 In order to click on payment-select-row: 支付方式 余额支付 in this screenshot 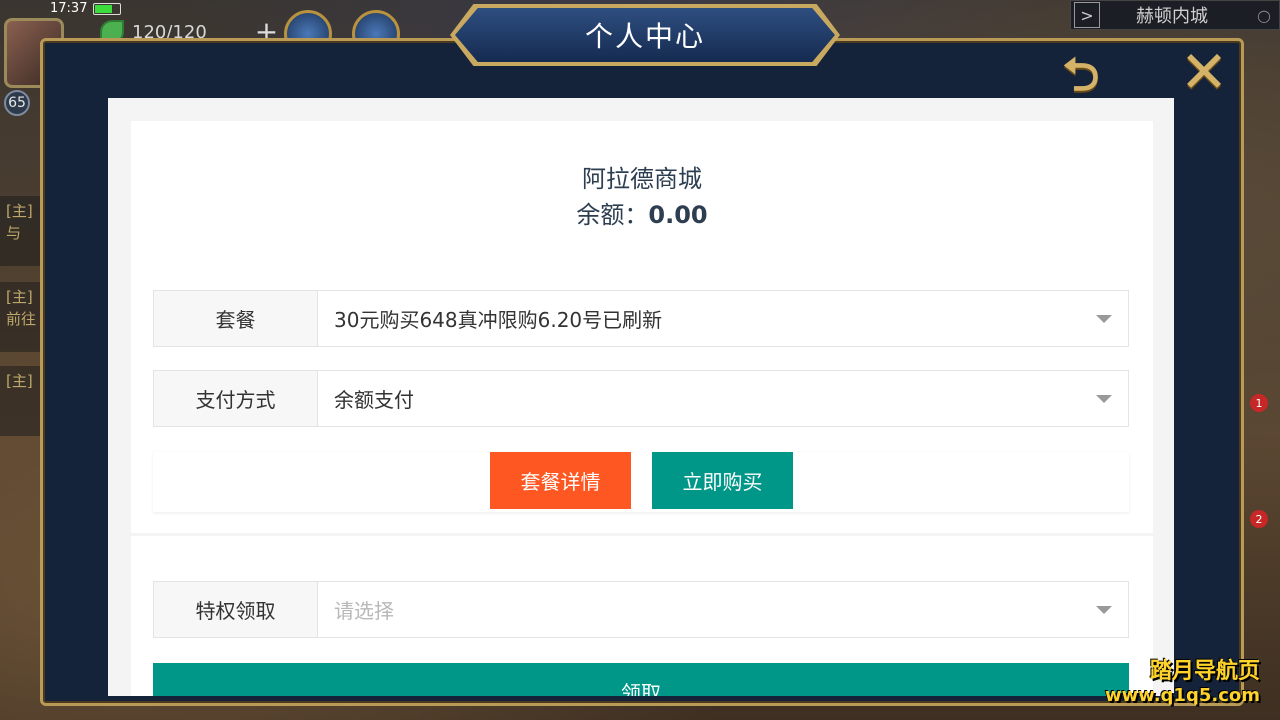, I will do `click(641, 398)`.